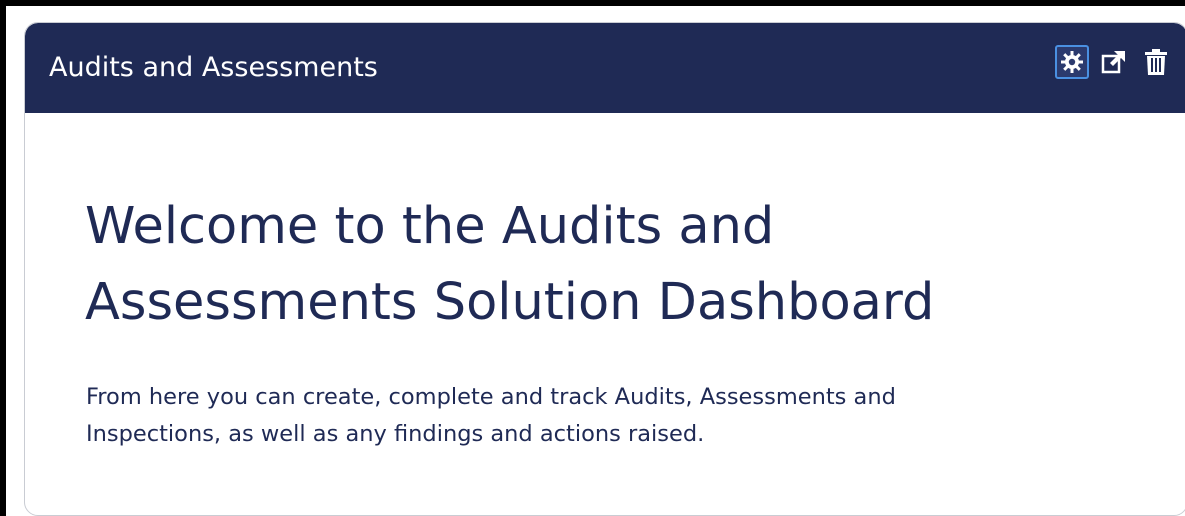 This screenshot has width=1185, height=516. I want to click on settings-button, so click(1072, 62).